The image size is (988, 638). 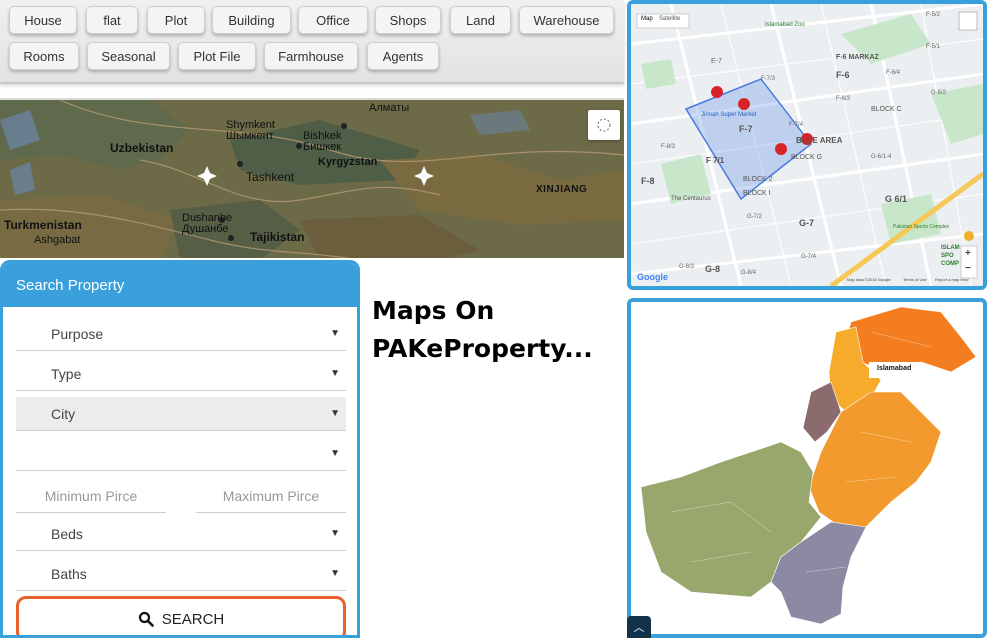 What do you see at coordinates (77, 333) in the screenshot?
I see `purpose-select-label: Purpose` at bounding box center [77, 333].